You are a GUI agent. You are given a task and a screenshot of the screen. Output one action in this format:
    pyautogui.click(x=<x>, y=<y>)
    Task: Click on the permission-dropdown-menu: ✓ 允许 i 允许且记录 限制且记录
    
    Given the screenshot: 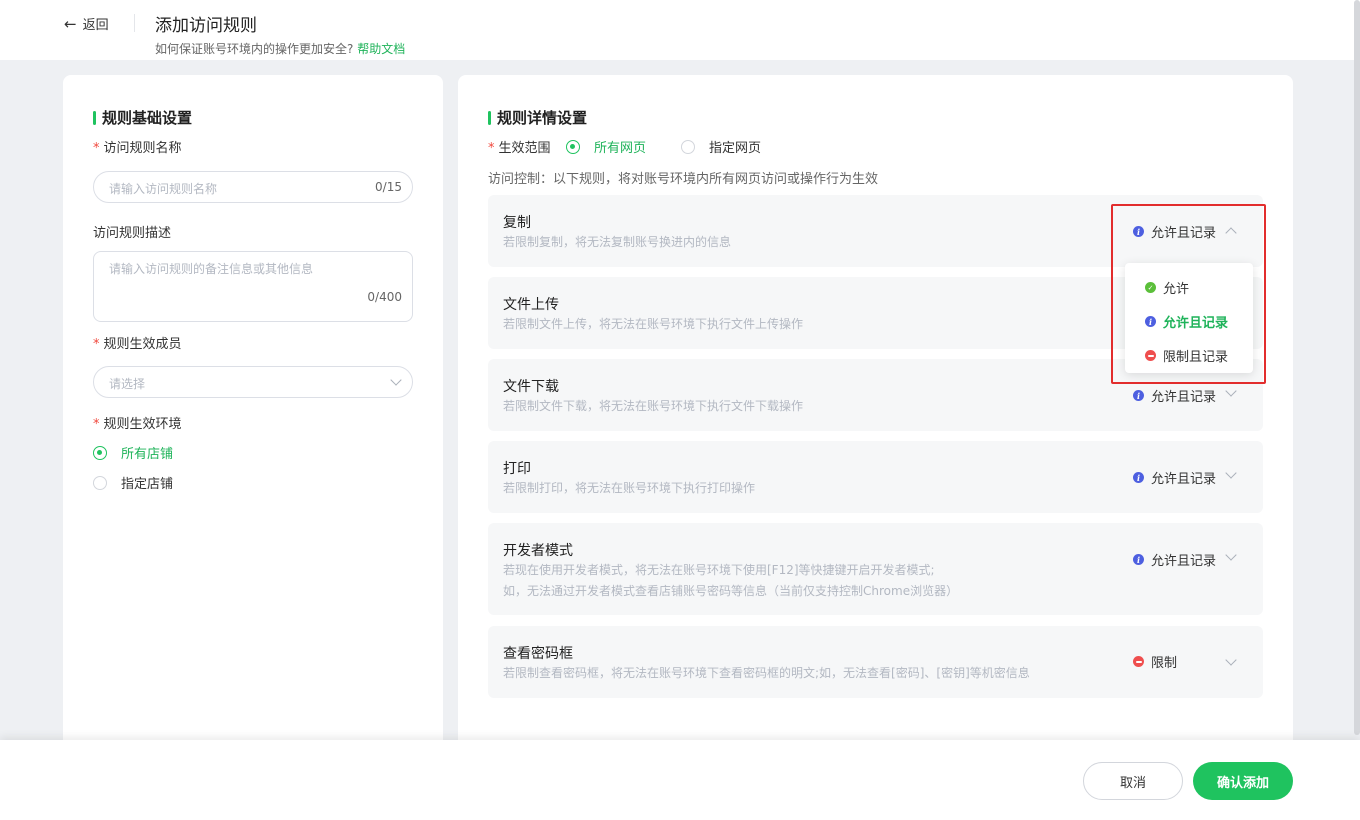 What is the action you would take?
    pyautogui.click(x=1189, y=318)
    